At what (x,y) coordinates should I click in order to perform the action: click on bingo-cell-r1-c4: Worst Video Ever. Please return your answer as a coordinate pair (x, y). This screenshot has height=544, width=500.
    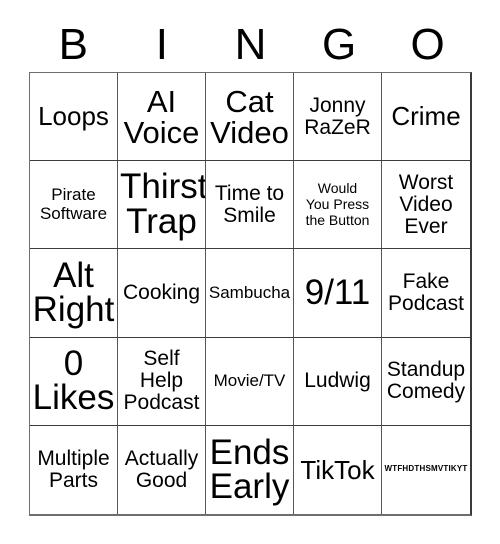
    Looking at the image, I should click on (426, 205).